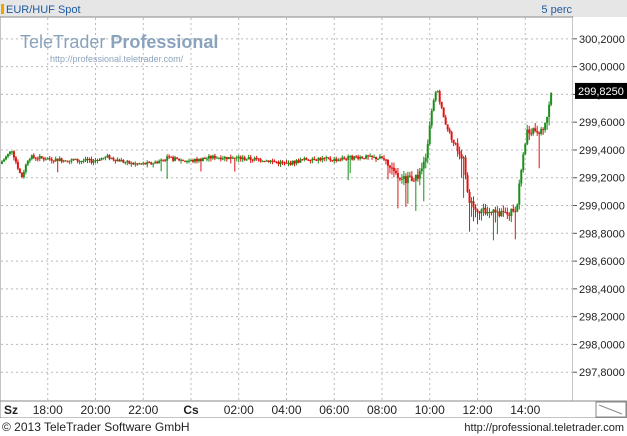 Image resolution: width=627 pixels, height=436 pixels. I want to click on header-bar, so click(313, 8).